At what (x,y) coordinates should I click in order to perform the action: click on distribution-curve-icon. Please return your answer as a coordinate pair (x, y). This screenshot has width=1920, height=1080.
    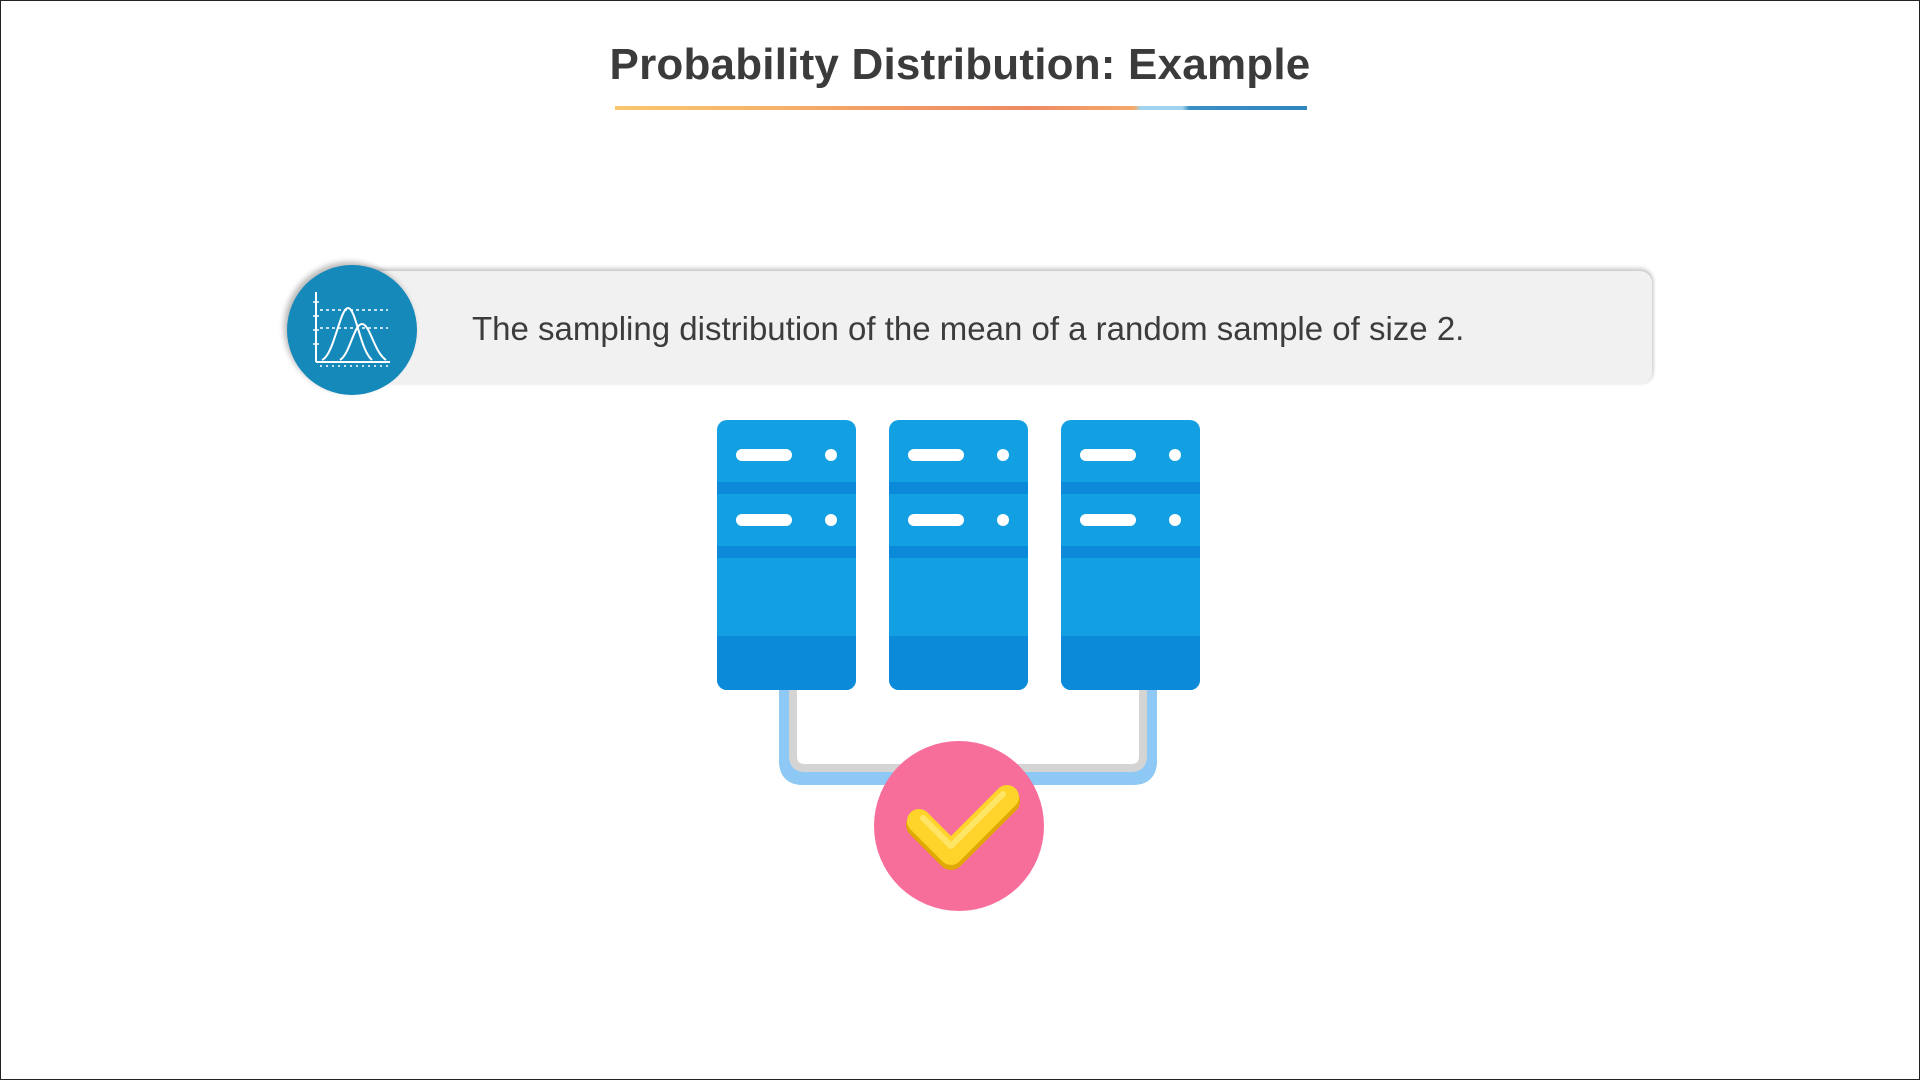
    Looking at the image, I should click on (351, 329).